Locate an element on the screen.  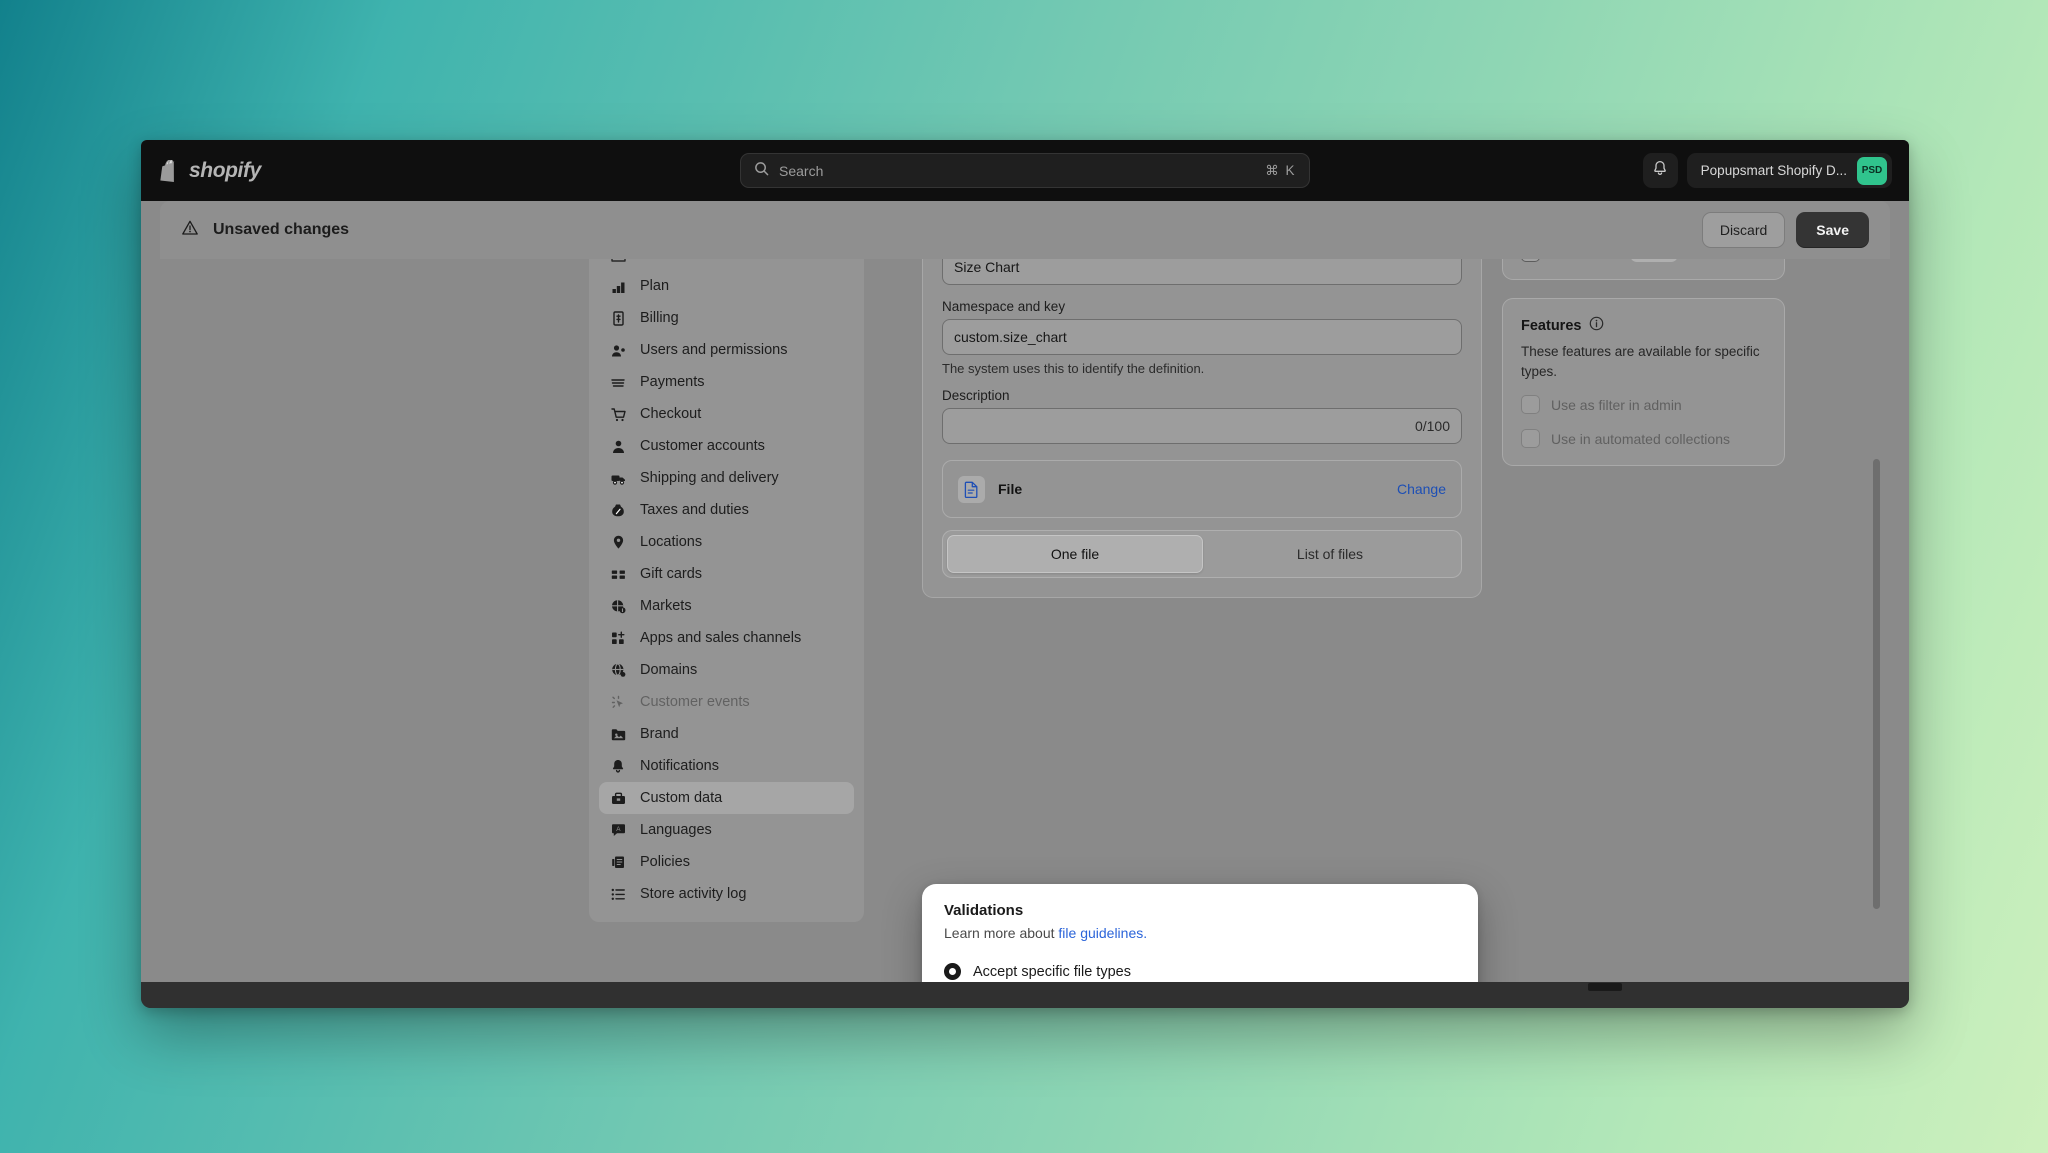
sidebar-item-label: Gift cards is located at coordinates (671, 574).